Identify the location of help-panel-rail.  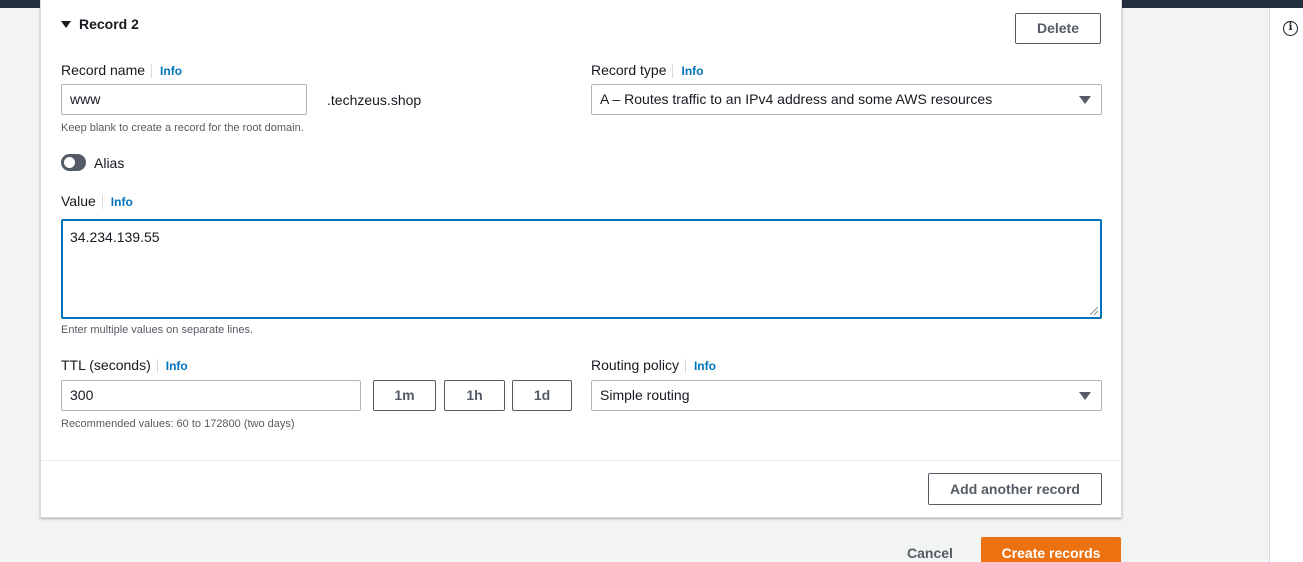
(1286, 285).